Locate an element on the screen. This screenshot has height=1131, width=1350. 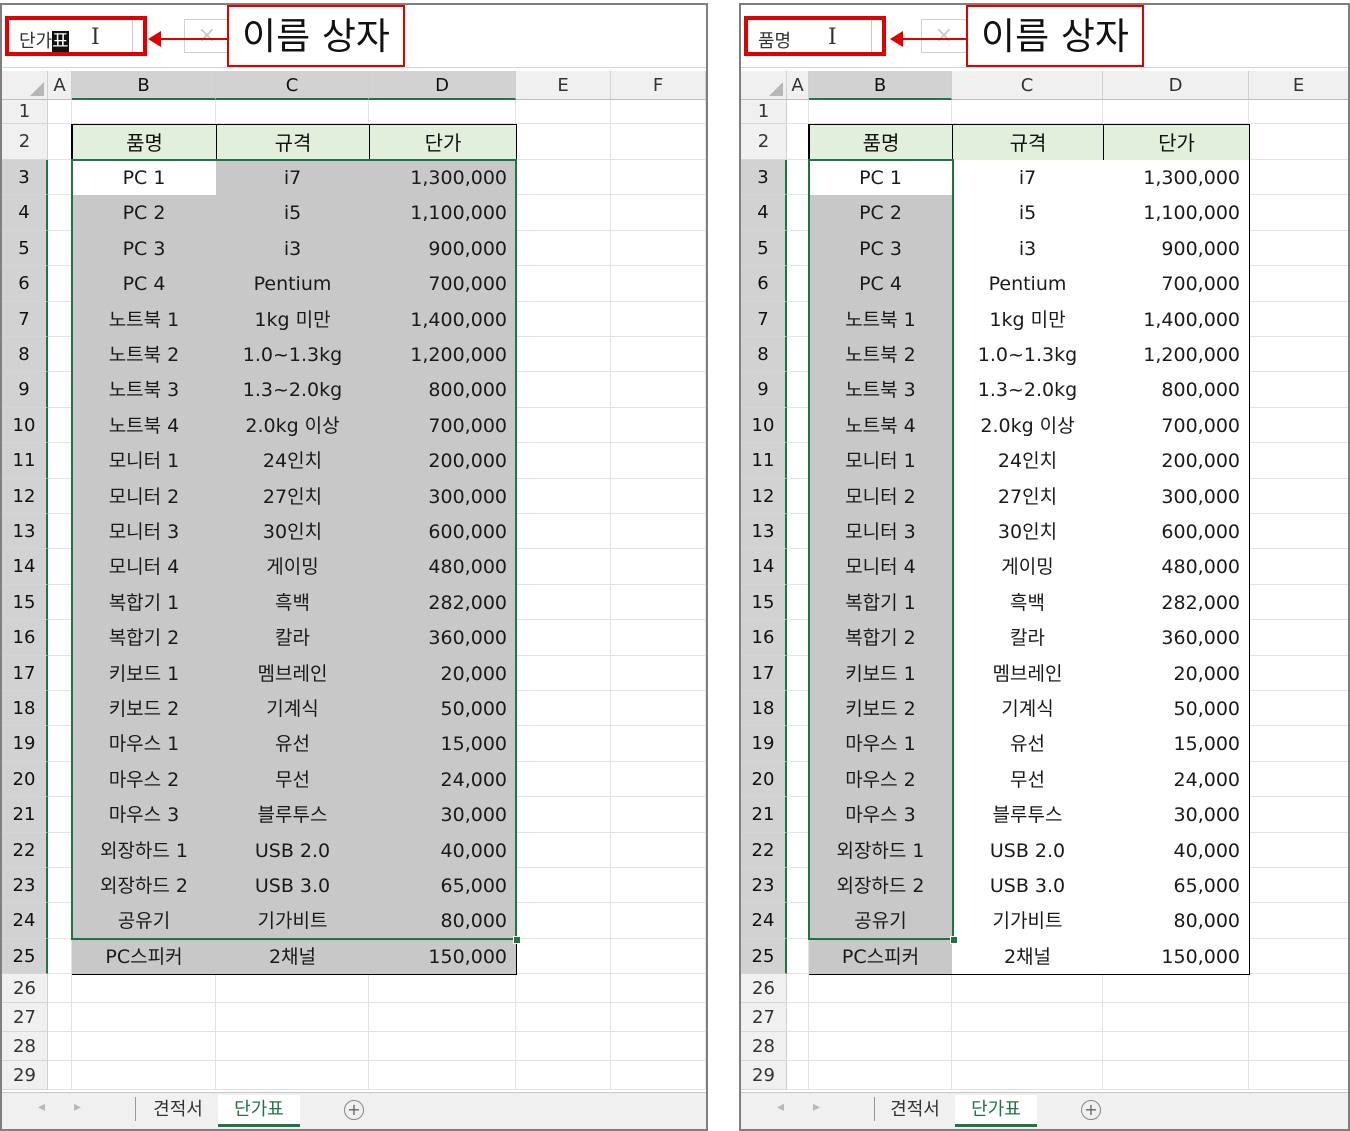
row-header-11: 11 is located at coordinates (25, 461).